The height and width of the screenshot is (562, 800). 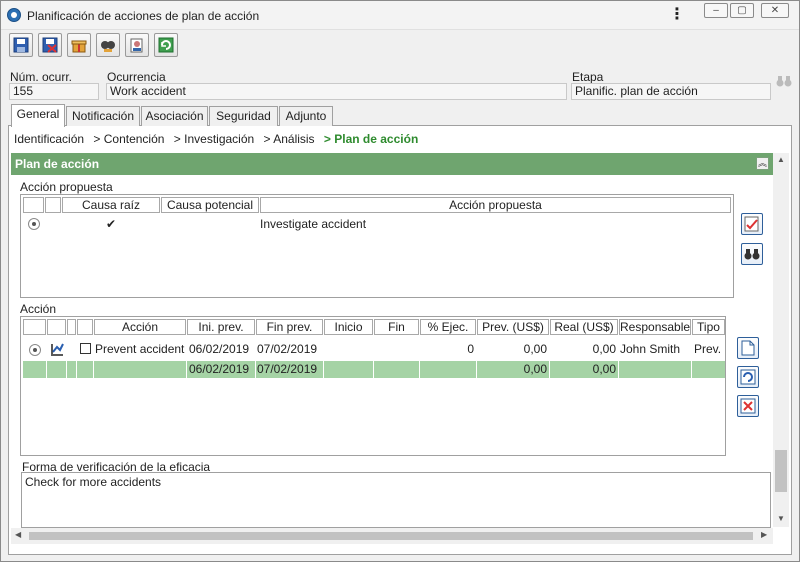 I want to click on tab-asociacion: Asociación, so click(x=174, y=116).